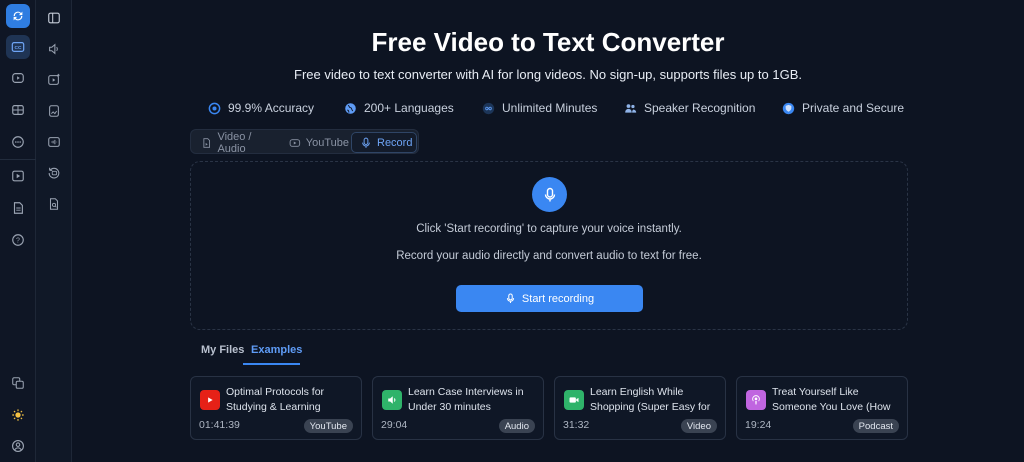 The width and height of the screenshot is (1024, 462). What do you see at coordinates (550, 108) in the screenshot?
I see `feature-label: Unlimited Minutes` at bounding box center [550, 108].